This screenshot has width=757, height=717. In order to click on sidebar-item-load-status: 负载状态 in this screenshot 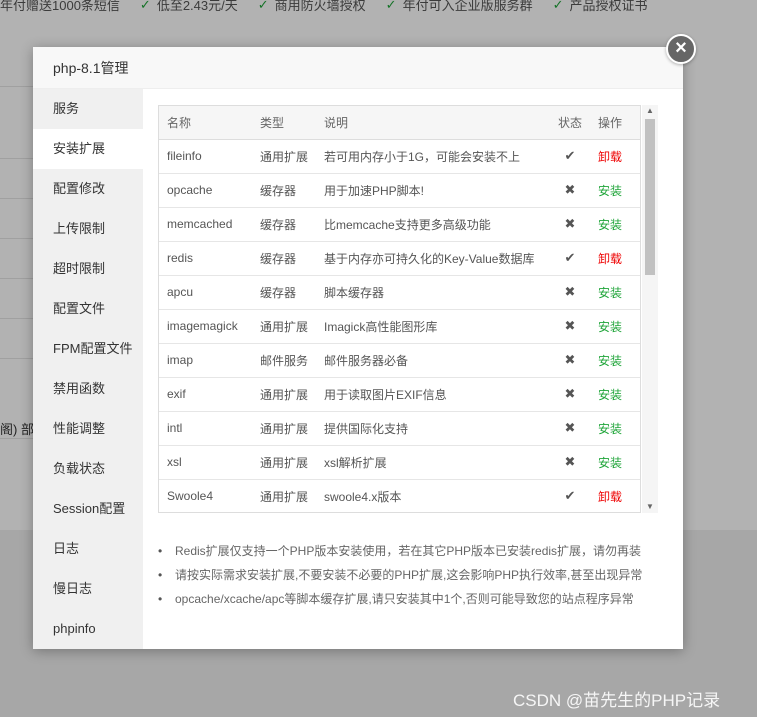, I will do `click(88, 469)`.